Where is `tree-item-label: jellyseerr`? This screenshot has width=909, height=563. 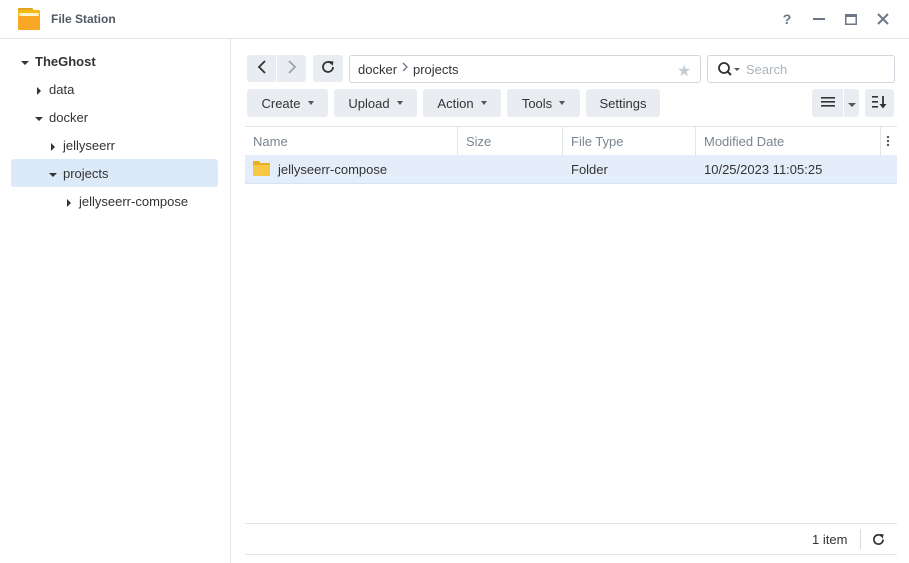 tree-item-label: jellyseerr is located at coordinates (89, 145).